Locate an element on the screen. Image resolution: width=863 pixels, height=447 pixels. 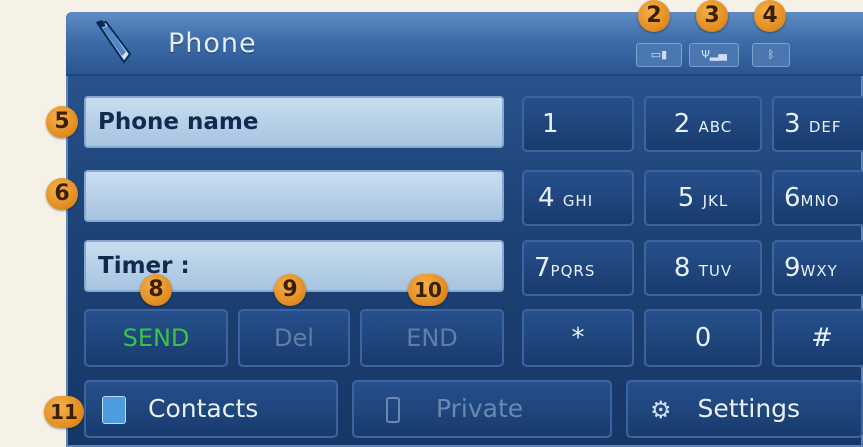
key-letters: WXY is located at coordinates (819, 271).